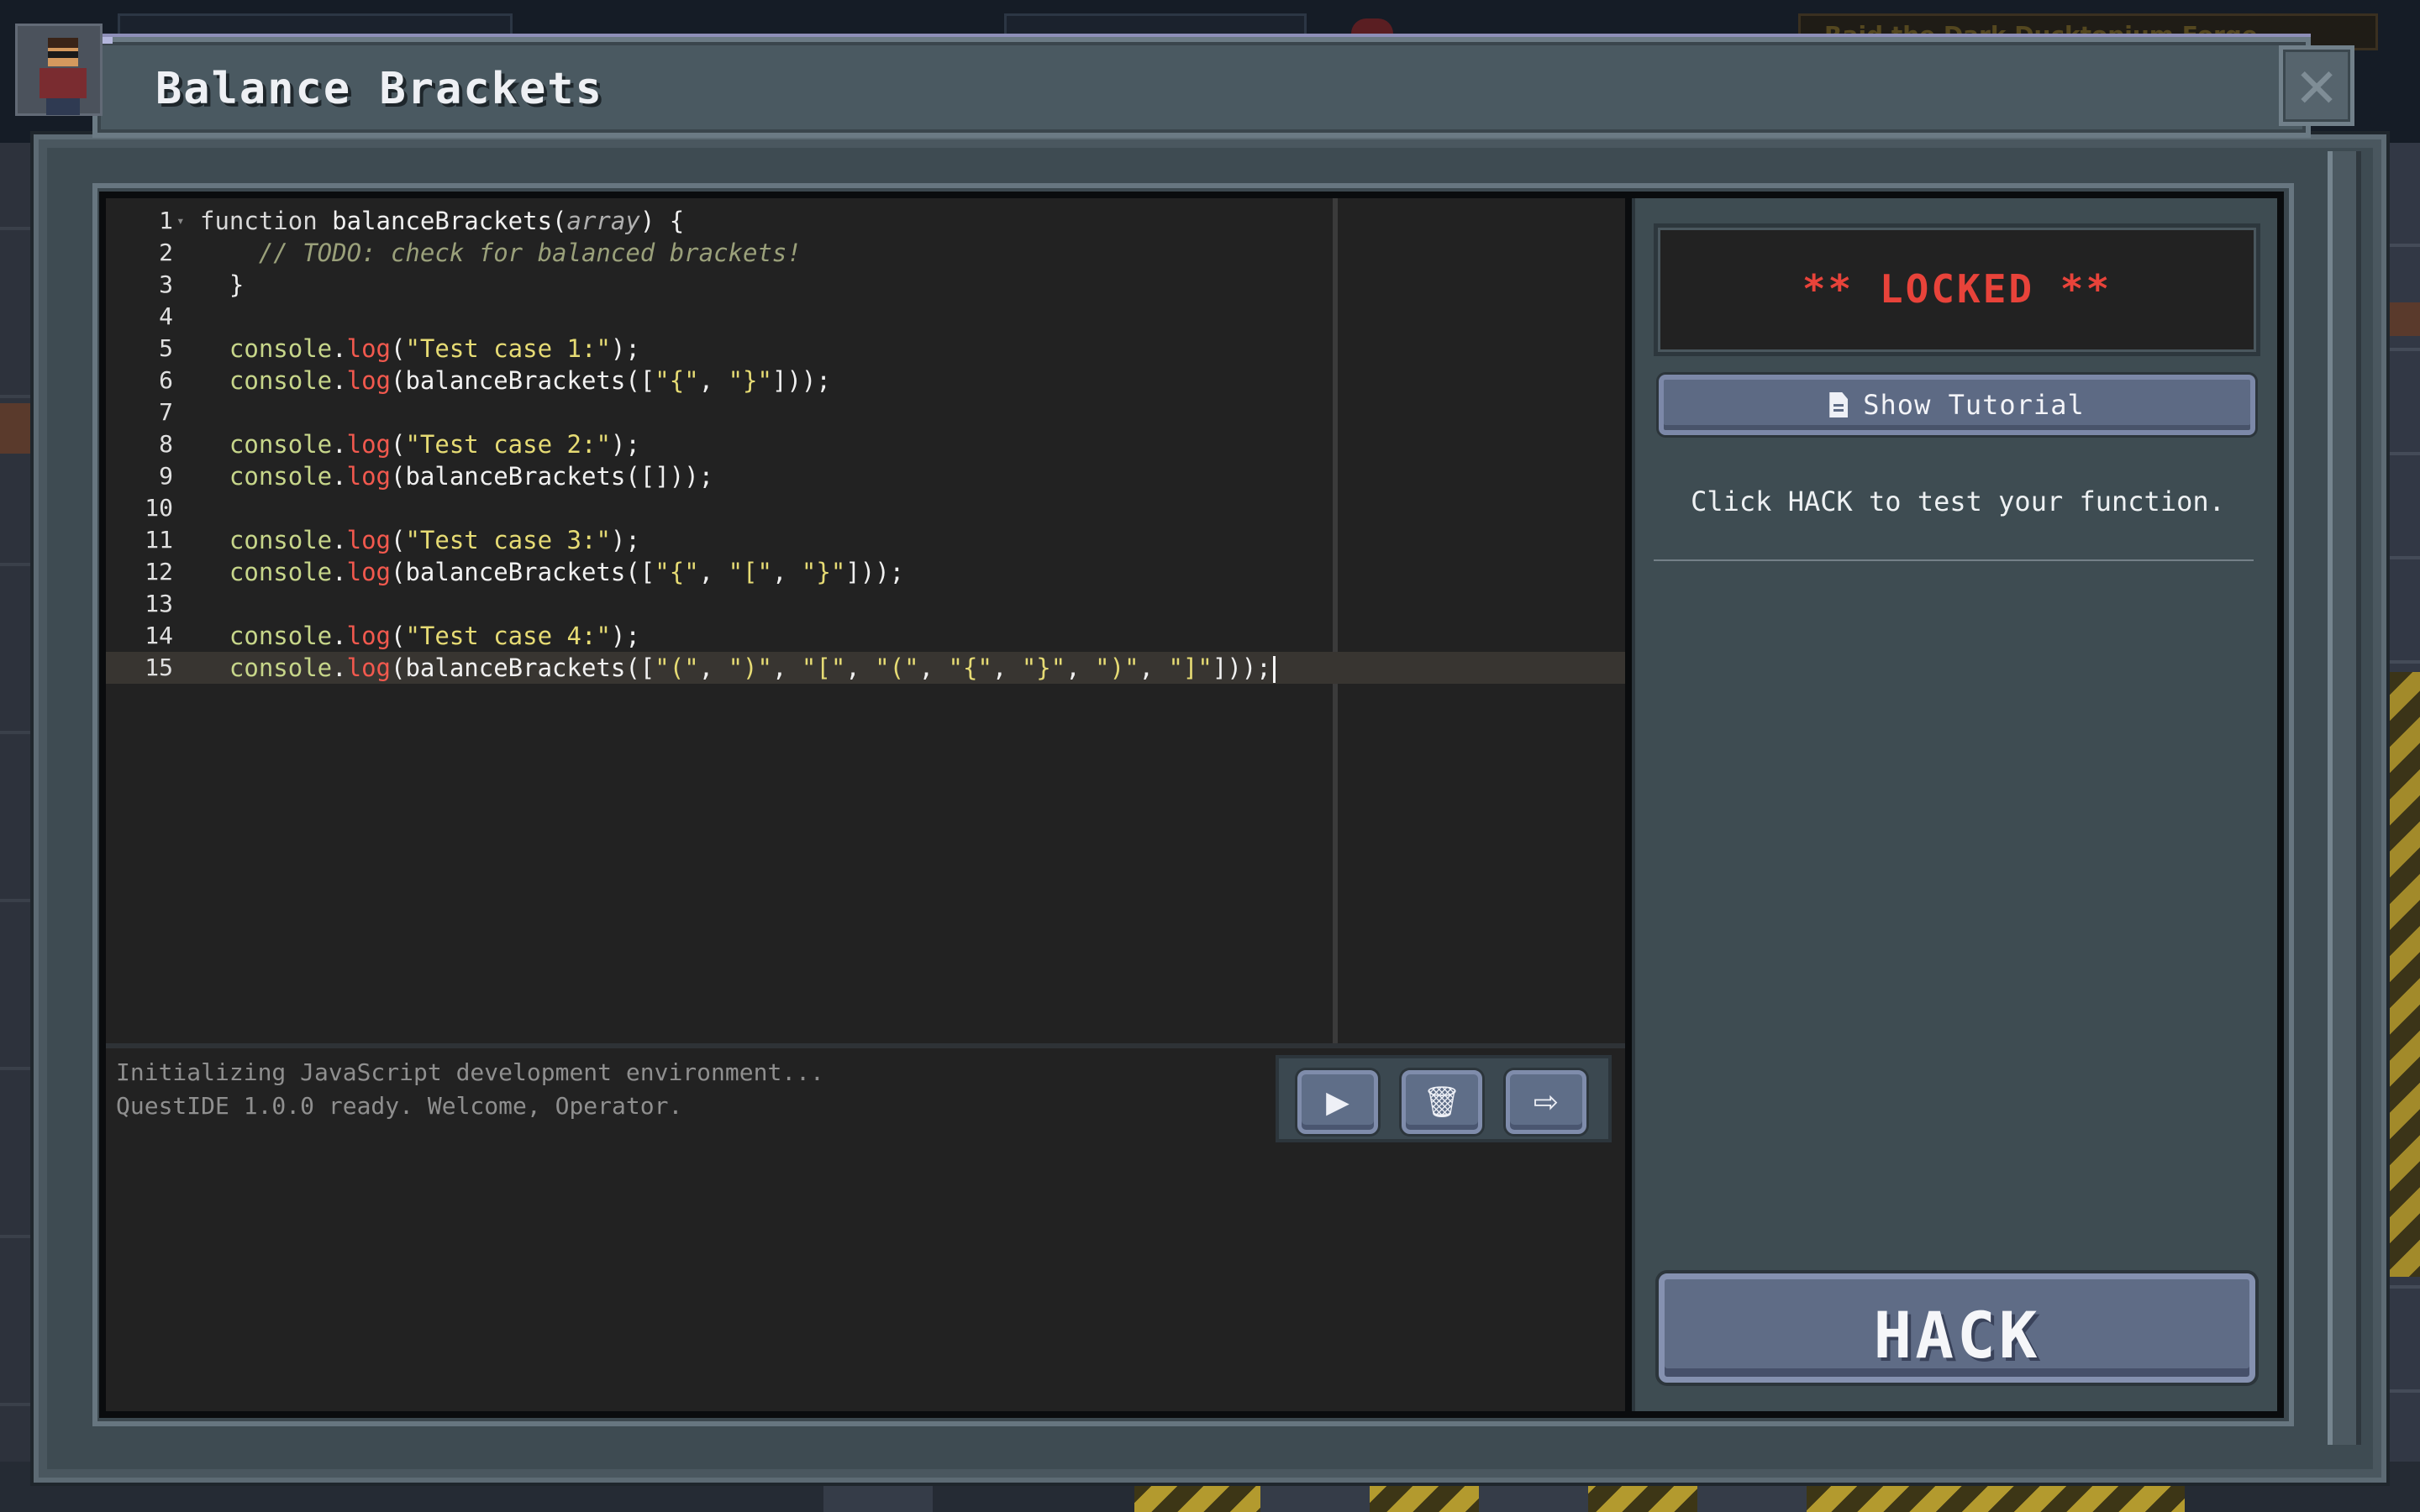 The image size is (2420, 1512). I want to click on avatar-glasses, so click(63, 54).